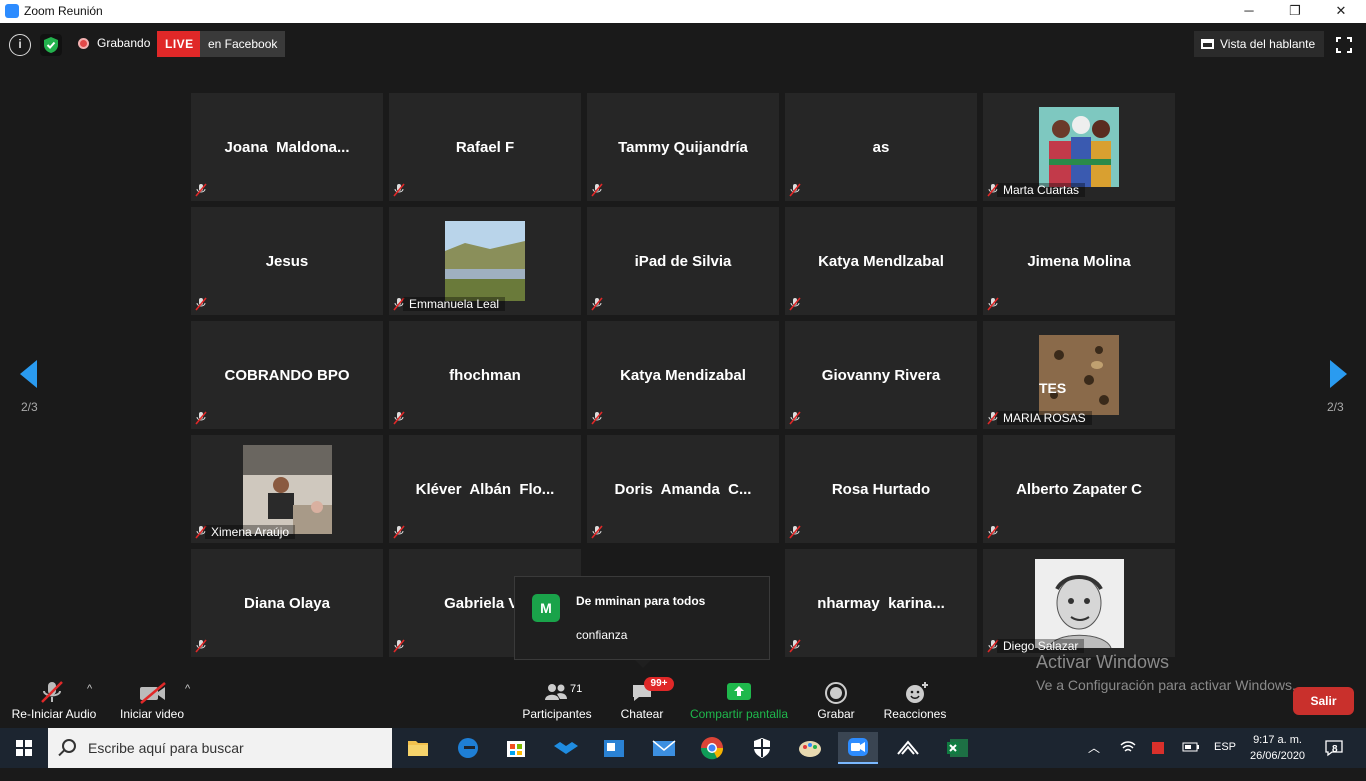 The image size is (1366, 781). I want to click on maximize-button: ❐, so click(1295, 11).